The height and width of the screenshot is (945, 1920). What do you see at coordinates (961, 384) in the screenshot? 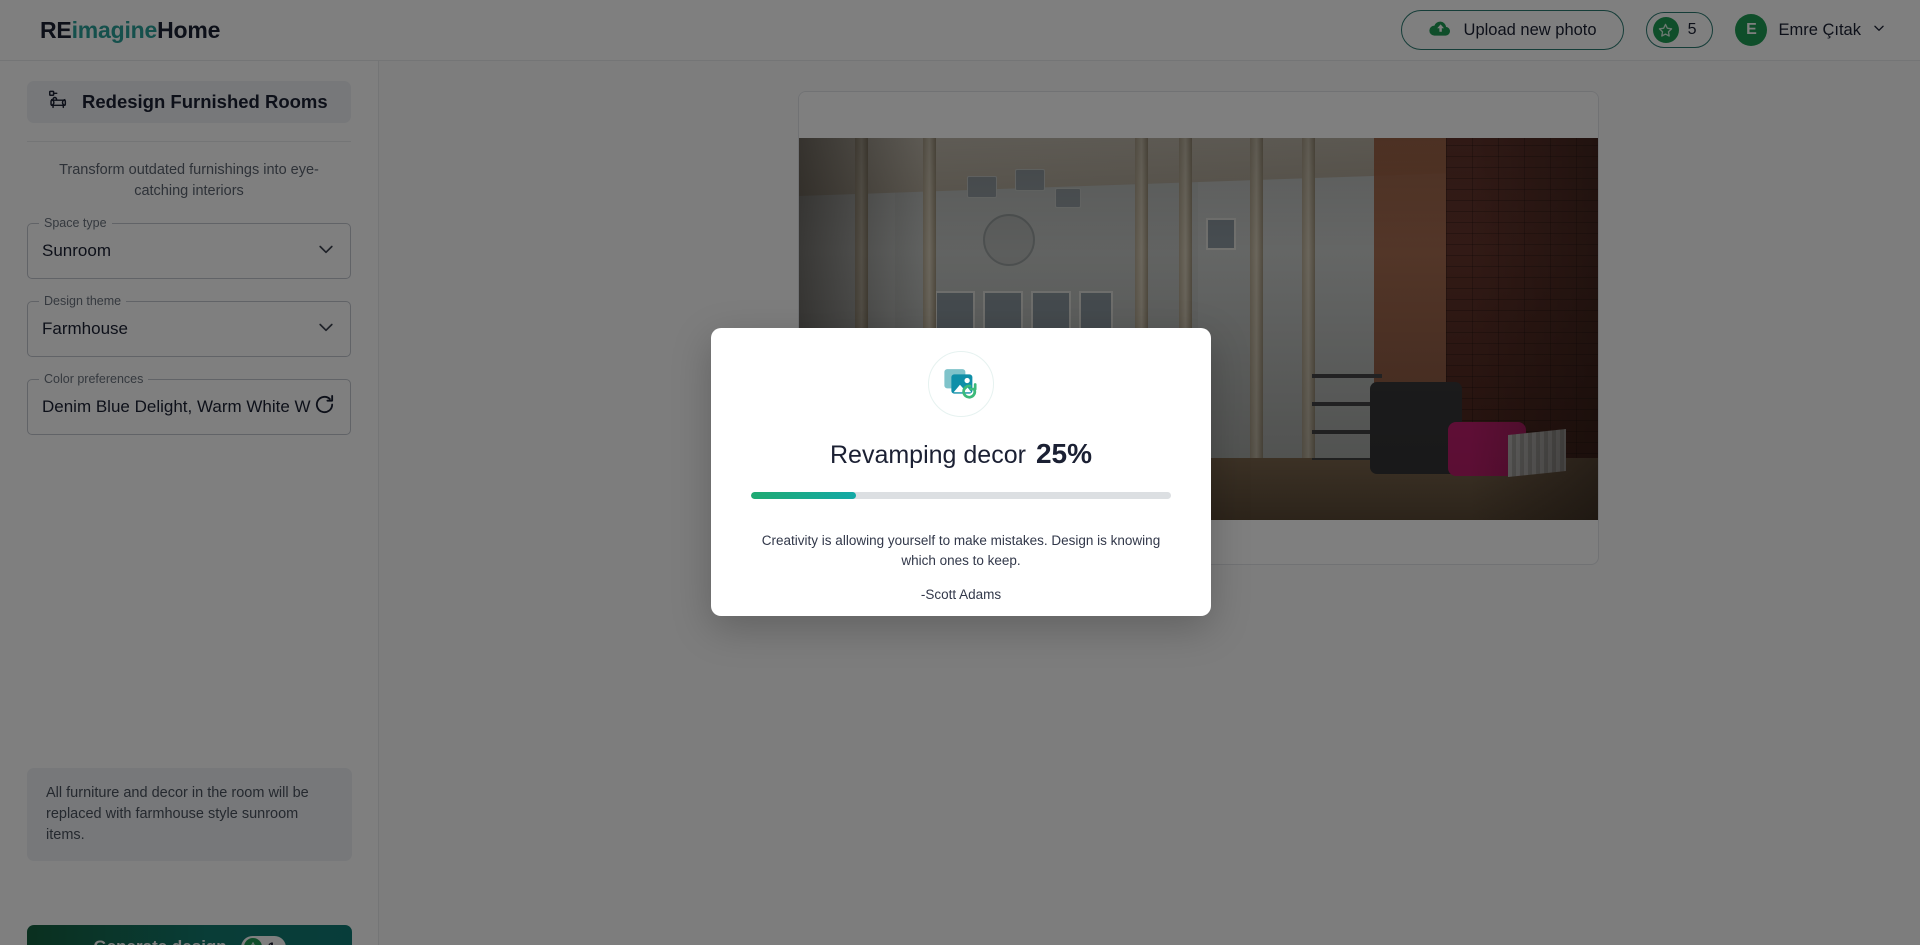
I see `image-refresh-icon` at bounding box center [961, 384].